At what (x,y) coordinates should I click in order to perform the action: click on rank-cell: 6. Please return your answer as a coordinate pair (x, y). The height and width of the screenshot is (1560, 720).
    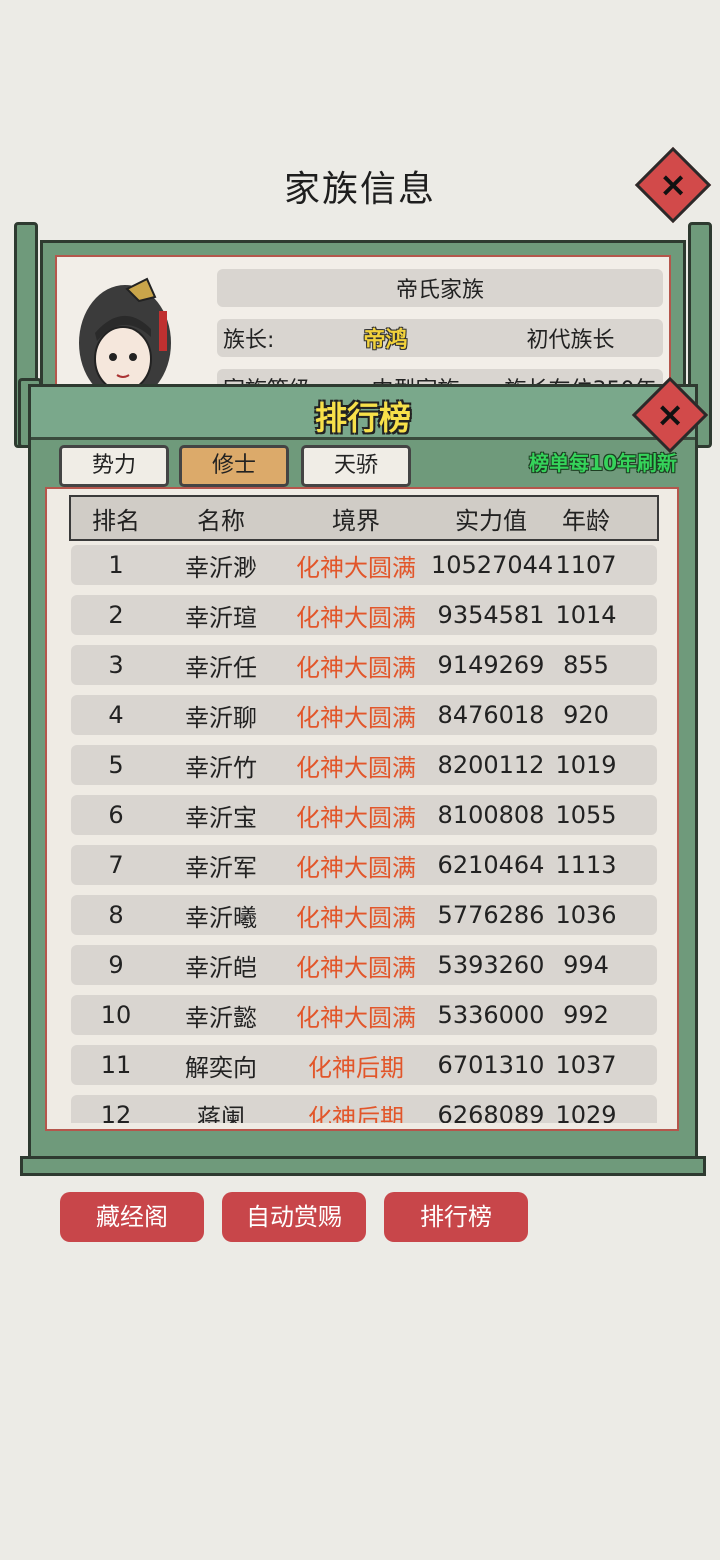
    Looking at the image, I should click on (116, 815).